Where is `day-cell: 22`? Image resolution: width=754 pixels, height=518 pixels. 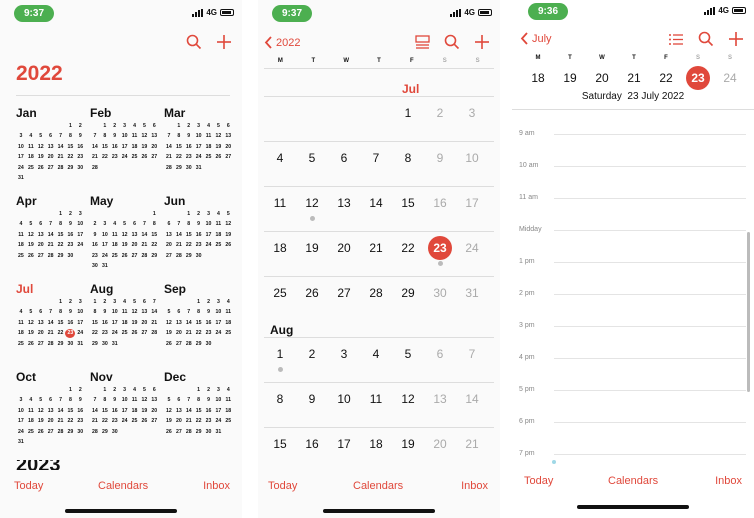
day-cell: 22 is located at coordinates (408, 248).